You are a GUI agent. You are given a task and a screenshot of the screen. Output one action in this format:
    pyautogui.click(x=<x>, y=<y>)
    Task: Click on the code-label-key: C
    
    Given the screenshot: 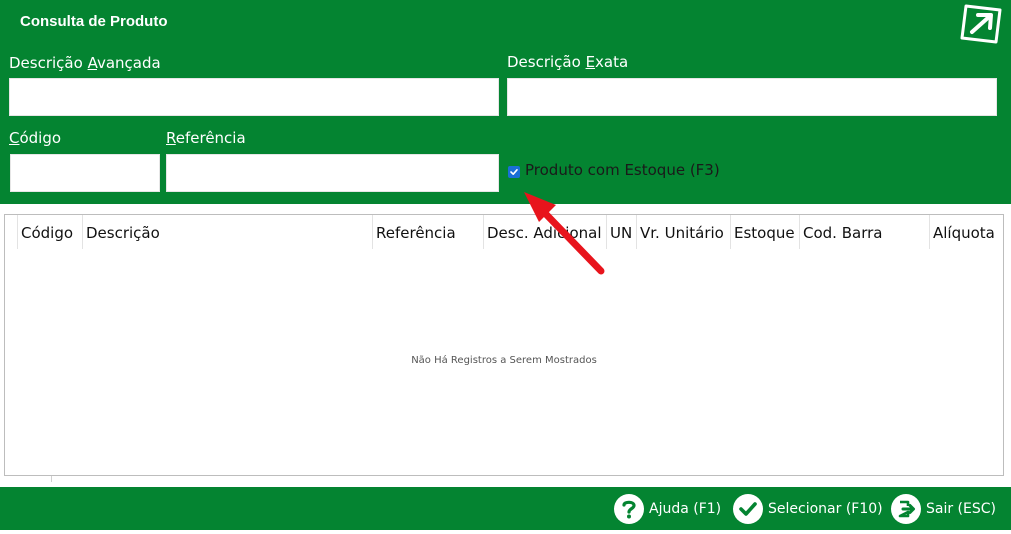 What is the action you would take?
    pyautogui.click(x=14, y=138)
    